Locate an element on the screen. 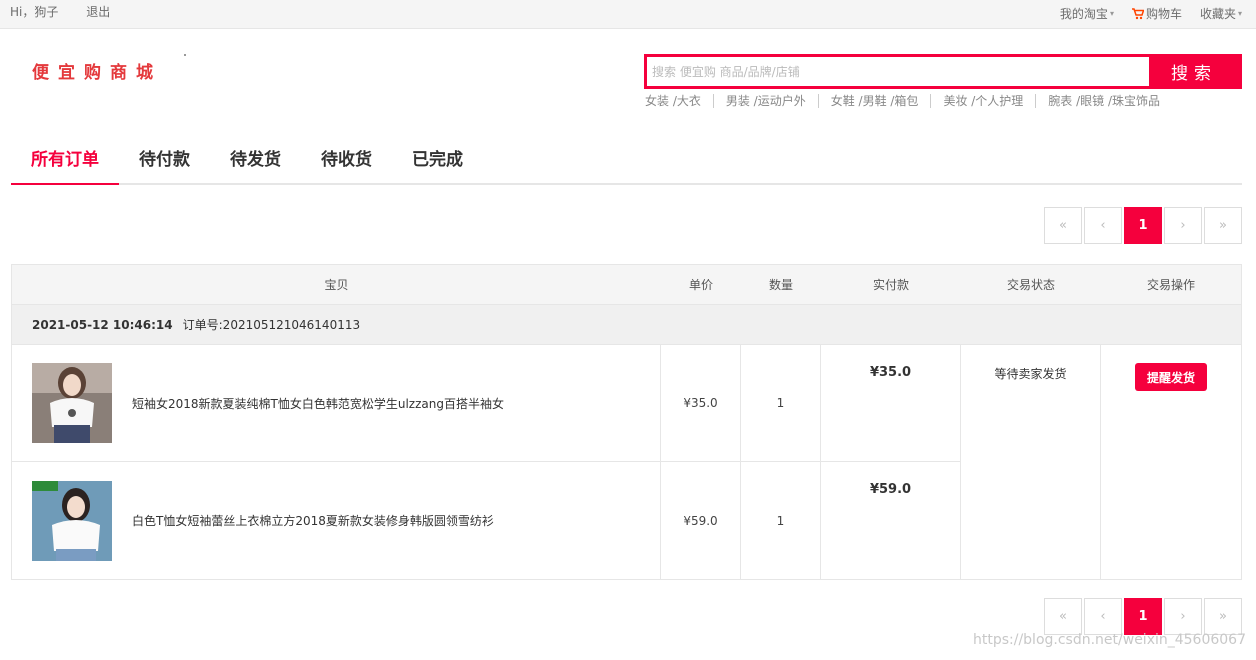 The height and width of the screenshot is (660, 1256). my-taobao-label: 我的淘宝 is located at coordinates (1083, 14).